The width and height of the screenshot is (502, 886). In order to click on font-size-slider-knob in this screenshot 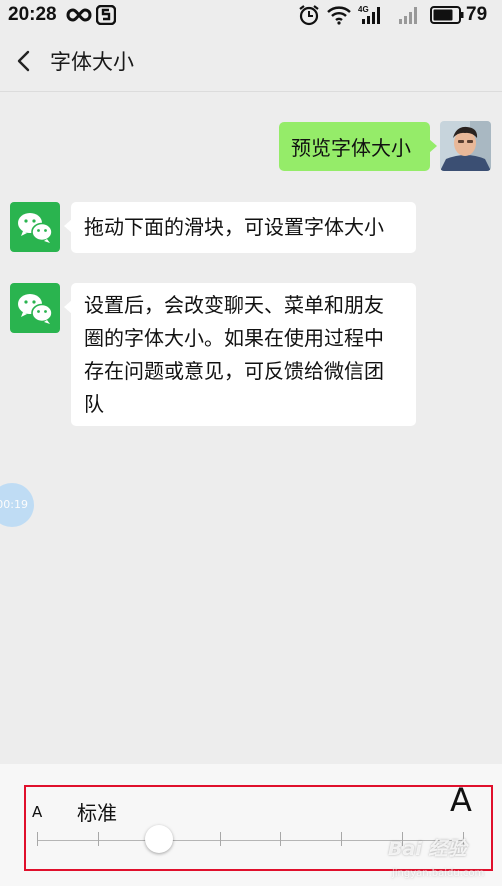, I will do `click(159, 839)`.